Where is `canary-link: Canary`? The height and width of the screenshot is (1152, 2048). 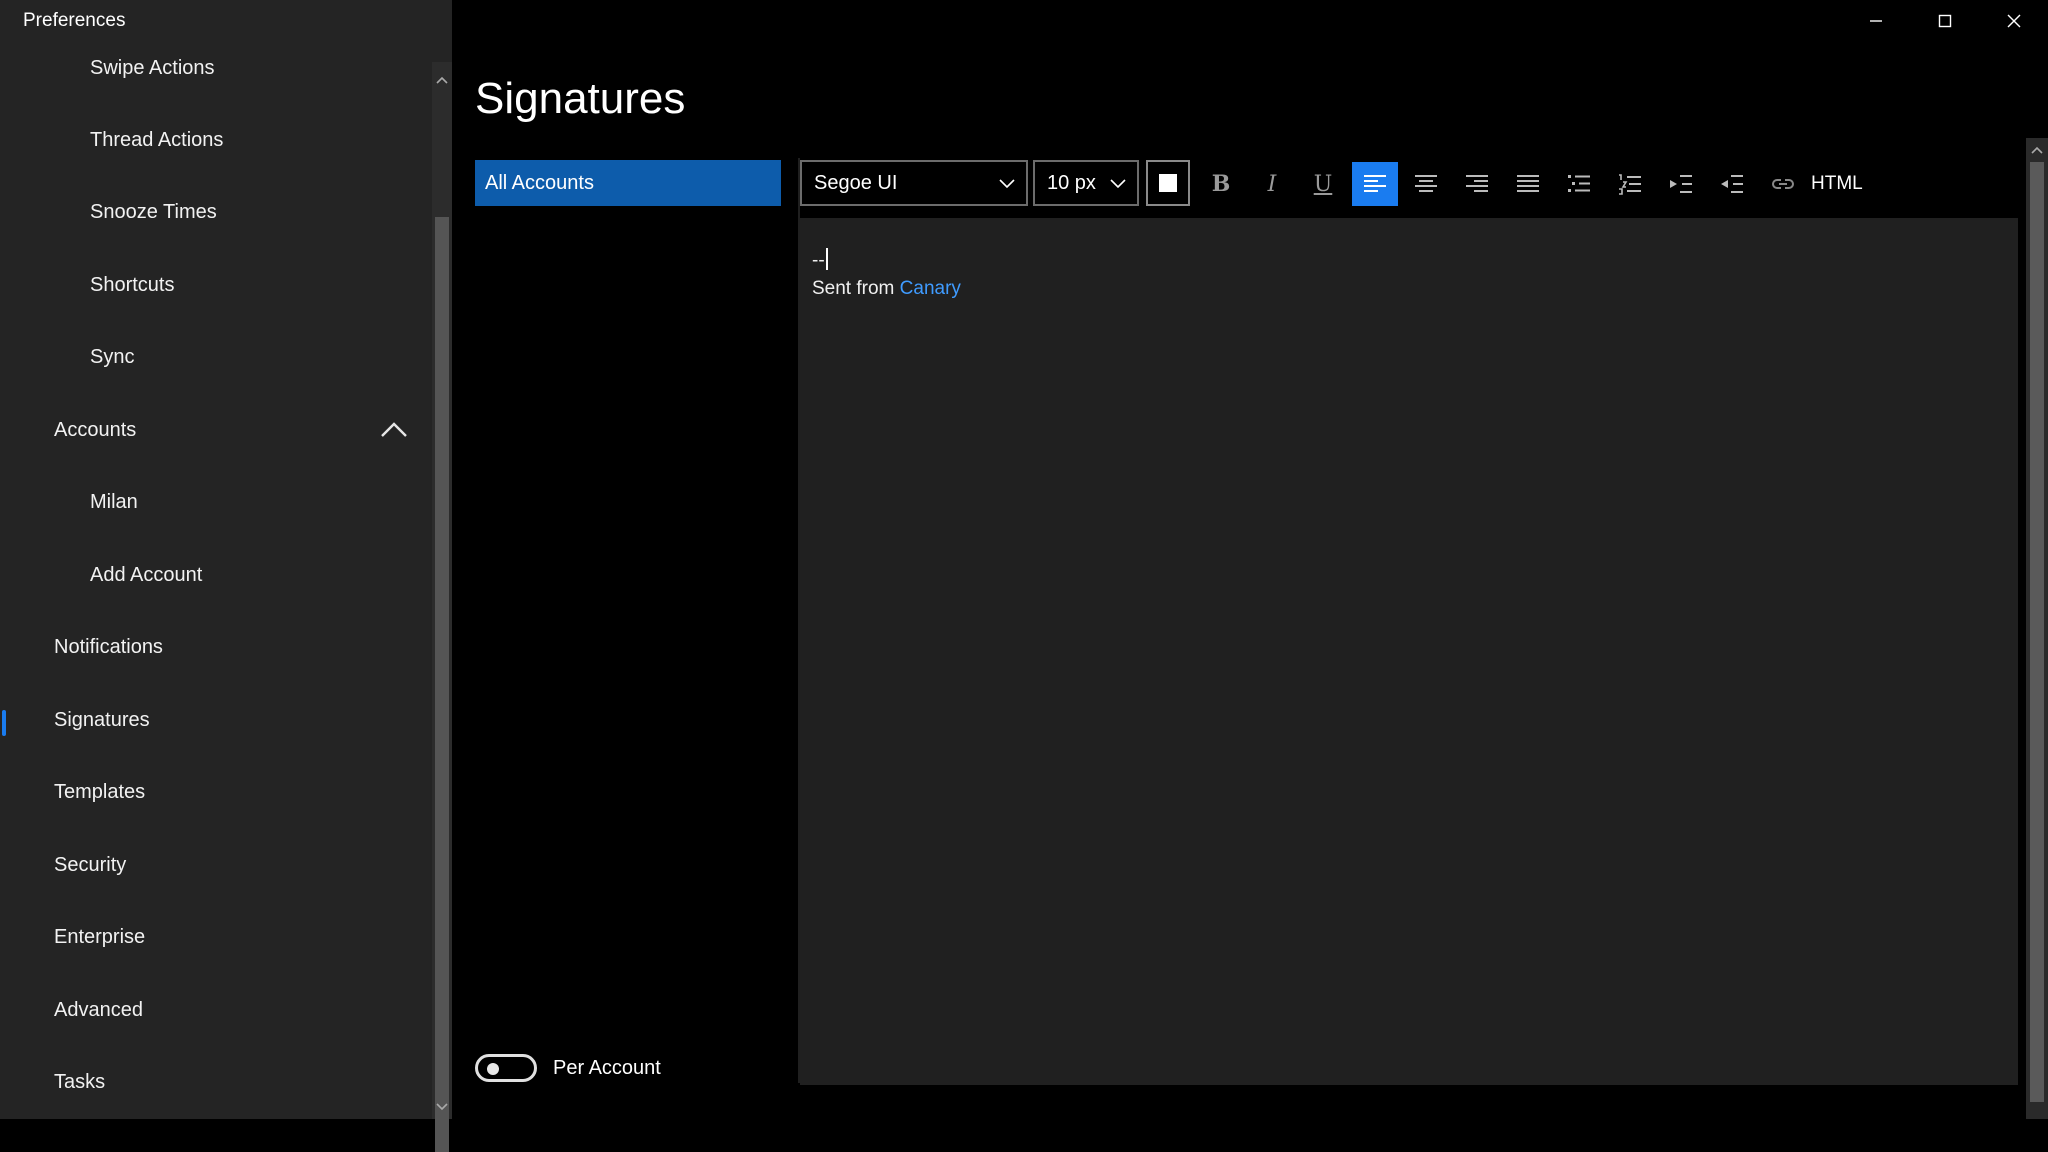 canary-link: Canary is located at coordinates (930, 288).